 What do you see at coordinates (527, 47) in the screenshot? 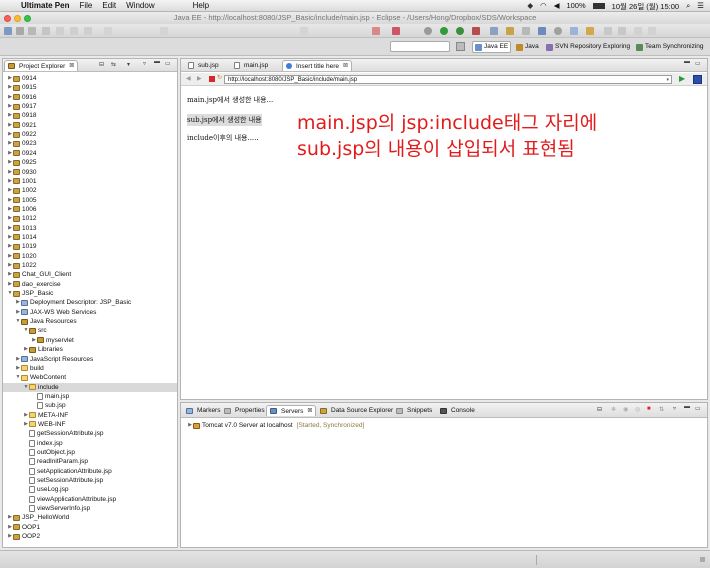
I see `perspective-java: Java` at bounding box center [527, 47].